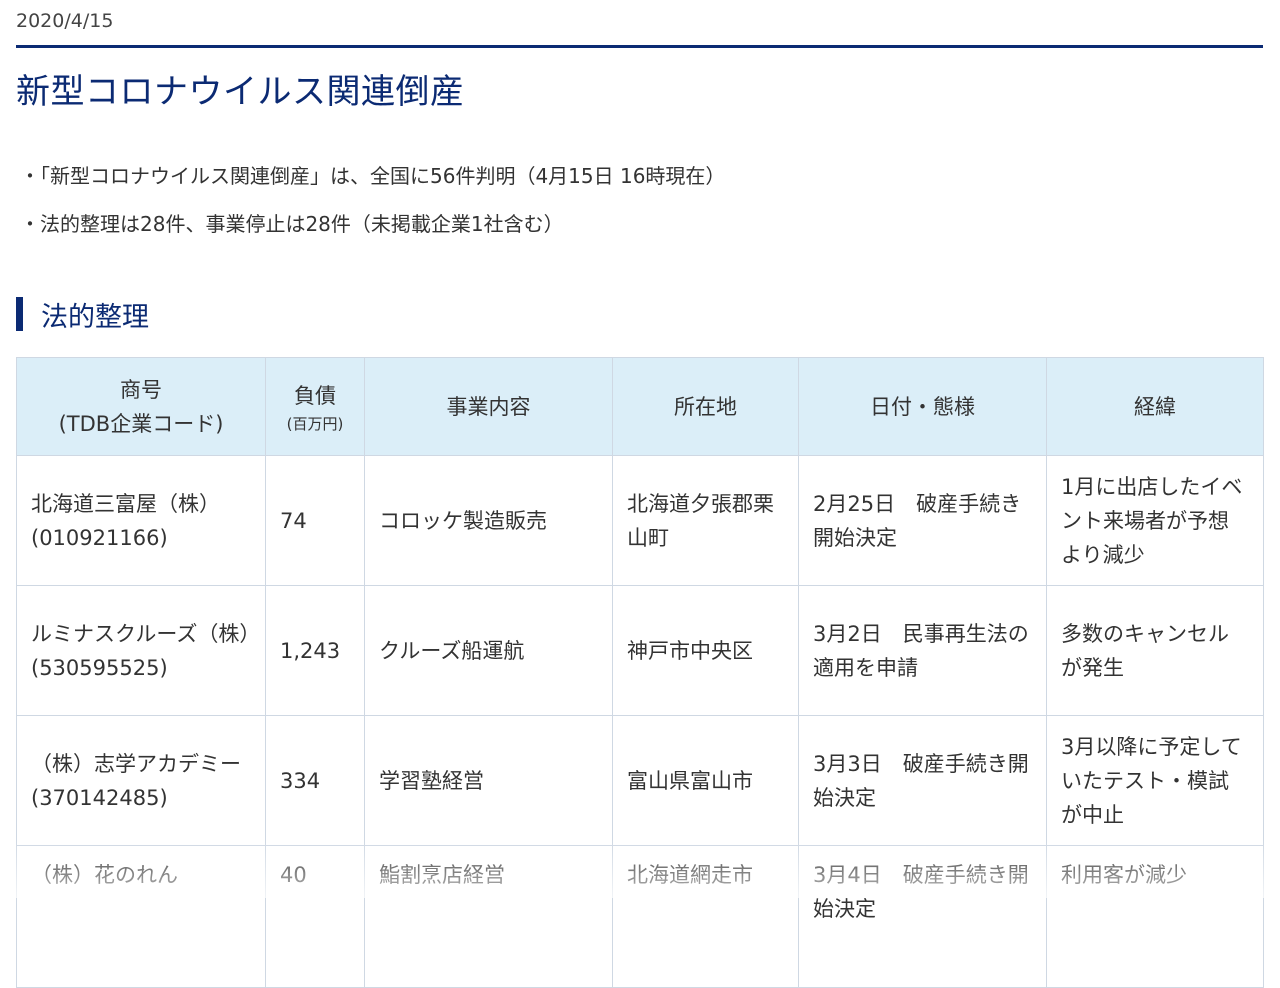 The image size is (1280, 988). Describe the element at coordinates (141, 650) in the screenshot. I see `cell-company: ルミナスクルーズ（株） (530595525)` at that location.